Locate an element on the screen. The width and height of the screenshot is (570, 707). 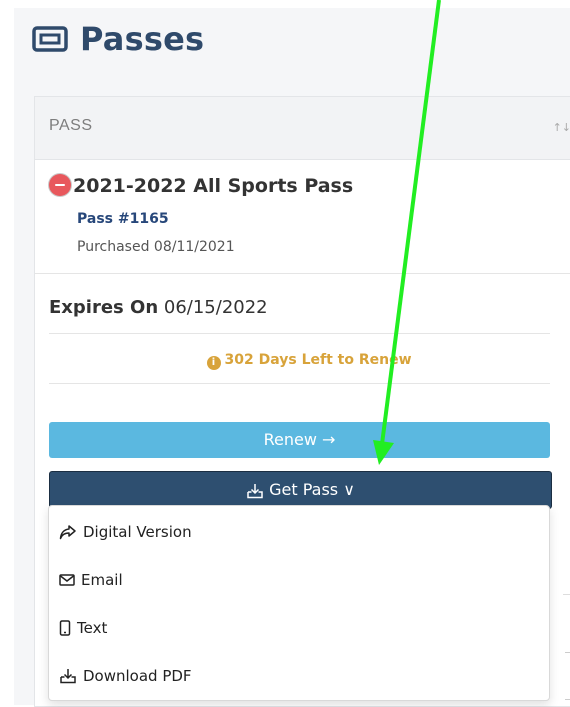
envelope-icon is located at coordinates (67, 580).